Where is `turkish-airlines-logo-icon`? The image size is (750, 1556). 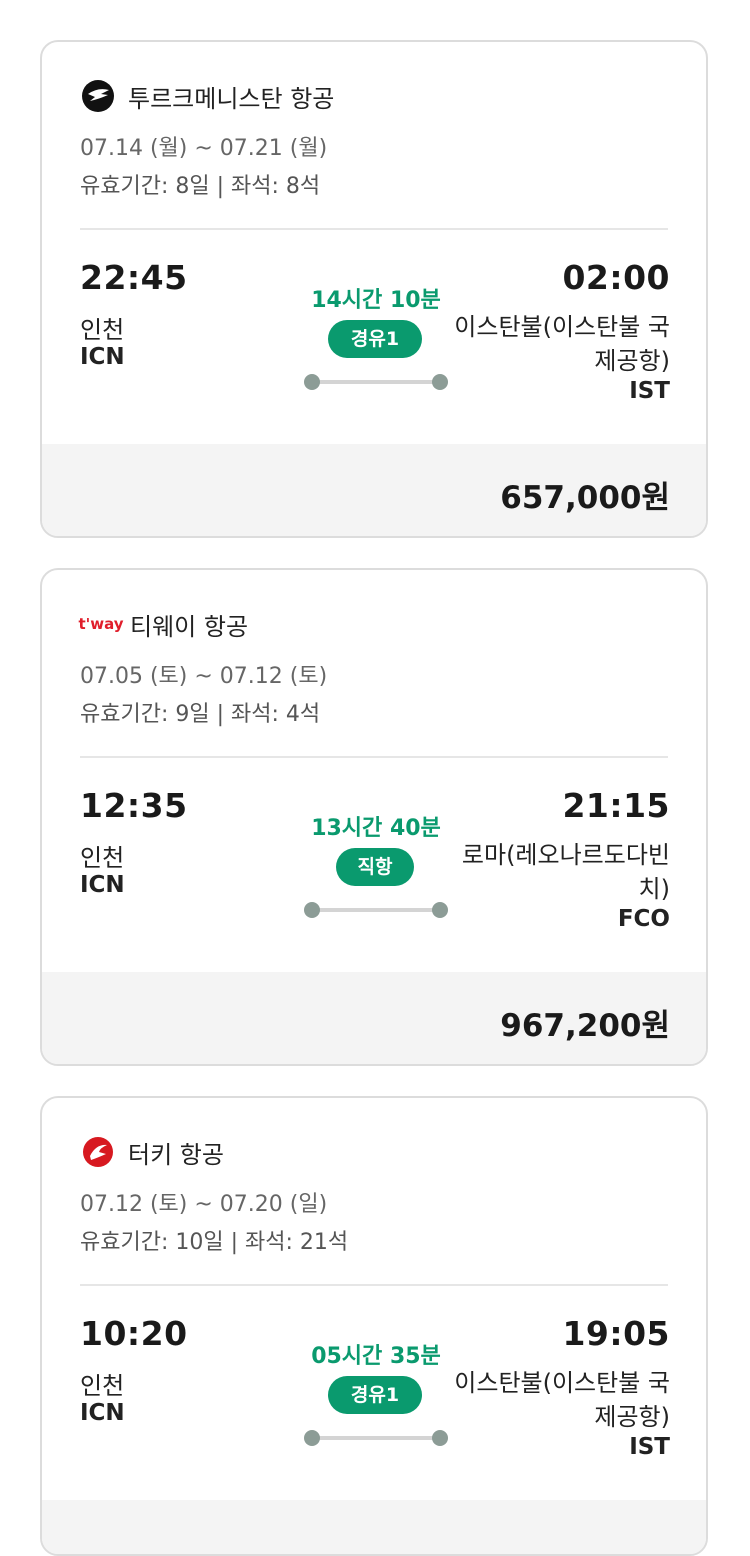
turkish-airlines-logo-icon is located at coordinates (98, 1152).